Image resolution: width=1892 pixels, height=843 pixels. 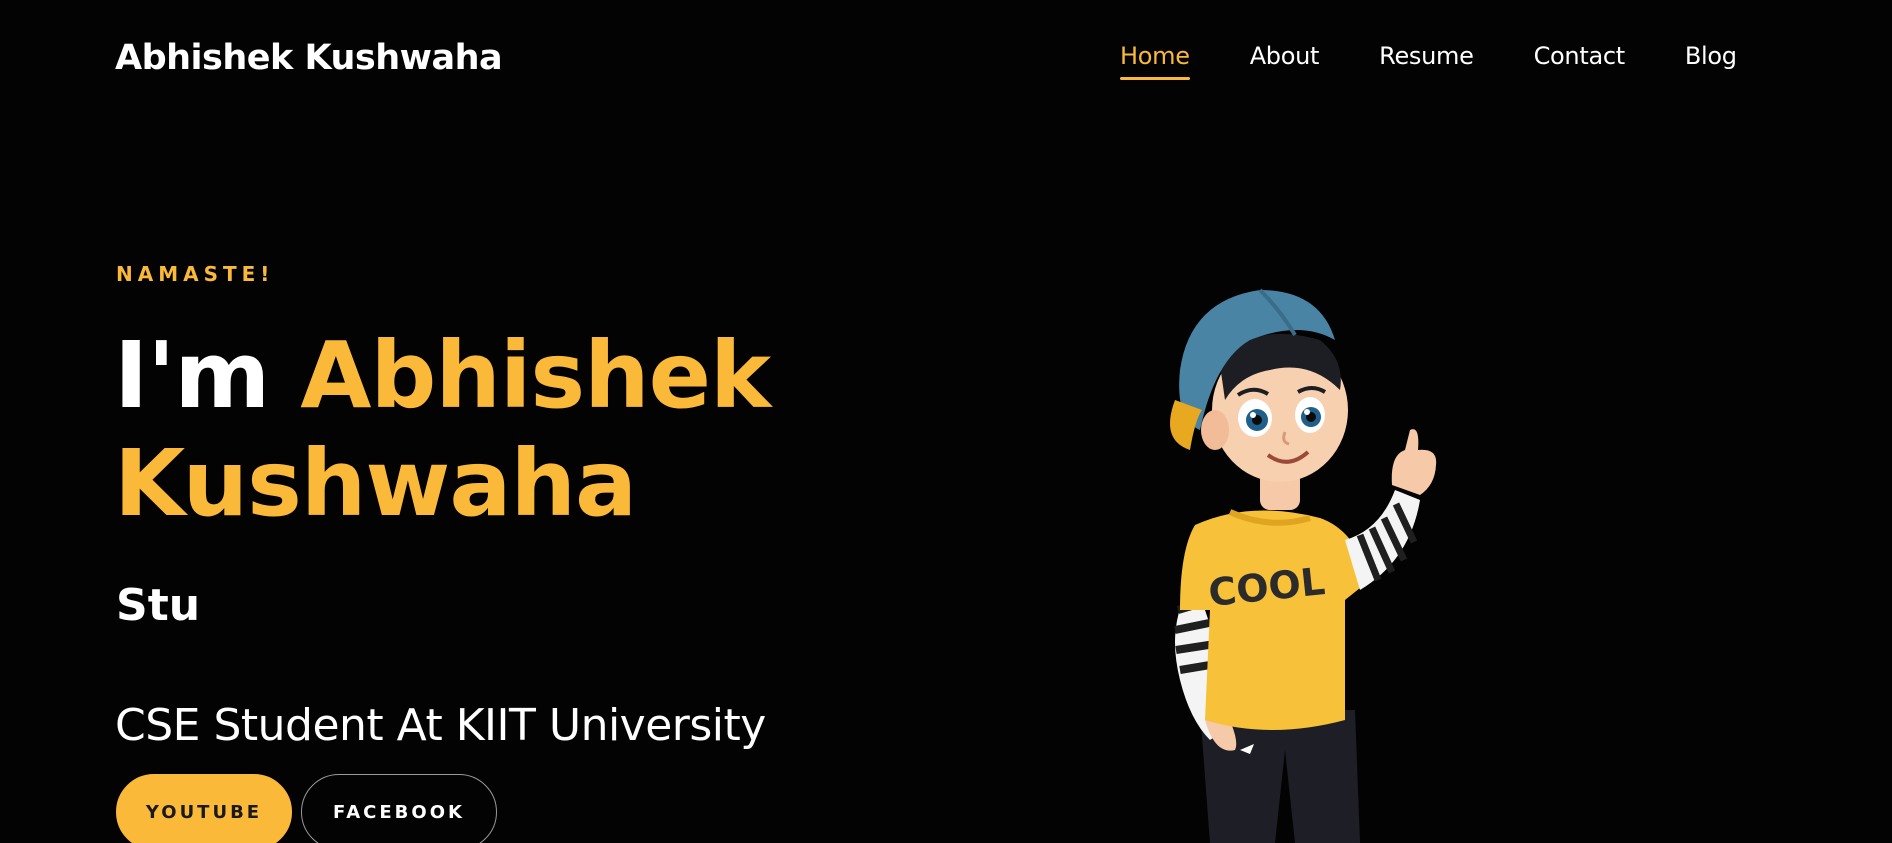 What do you see at coordinates (399, 808) in the screenshot?
I see `facebook-button: FACEBOOK` at bounding box center [399, 808].